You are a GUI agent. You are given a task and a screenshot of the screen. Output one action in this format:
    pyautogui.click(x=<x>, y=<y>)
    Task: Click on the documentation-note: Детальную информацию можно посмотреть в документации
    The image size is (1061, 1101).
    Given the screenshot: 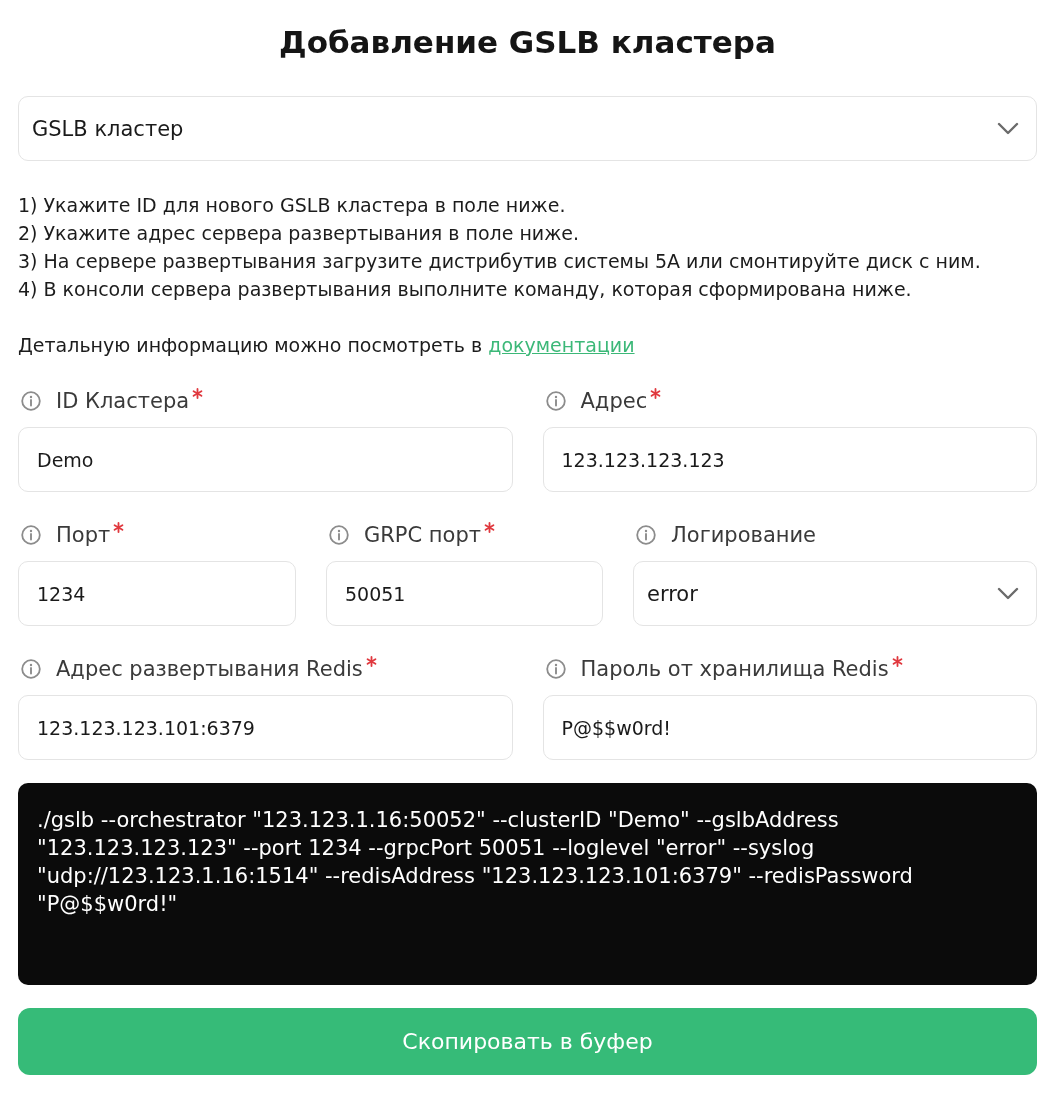 What is the action you would take?
    pyautogui.click(x=327, y=345)
    